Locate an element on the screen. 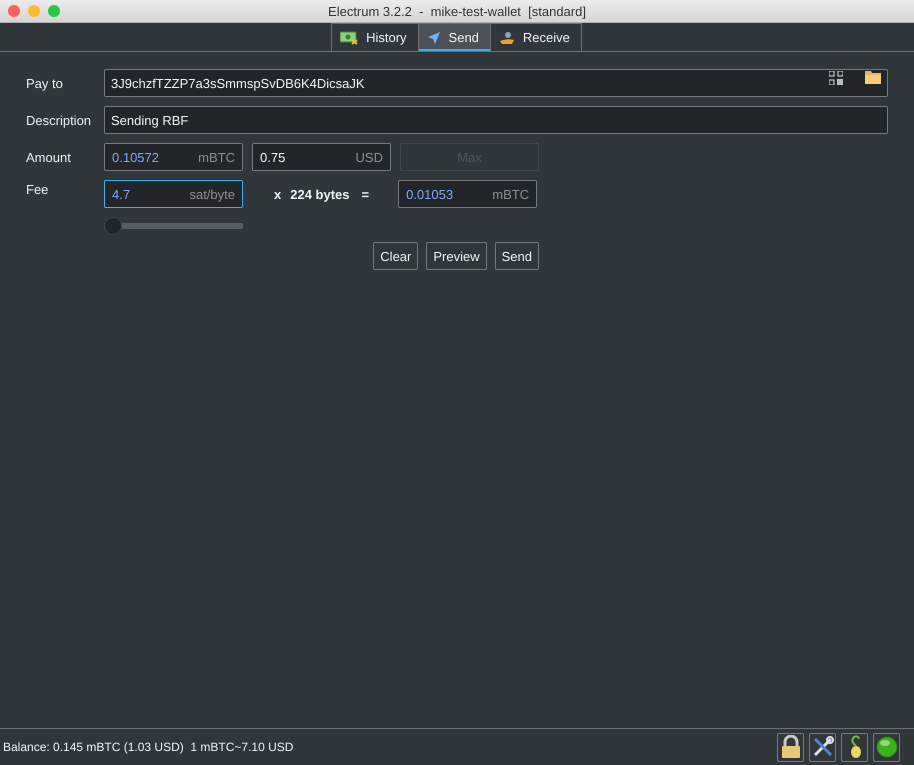 The width and height of the screenshot is (914, 765). window-title: Electrum 3.2.2 - mike-test-wallet [standard] is located at coordinates (457, 11).